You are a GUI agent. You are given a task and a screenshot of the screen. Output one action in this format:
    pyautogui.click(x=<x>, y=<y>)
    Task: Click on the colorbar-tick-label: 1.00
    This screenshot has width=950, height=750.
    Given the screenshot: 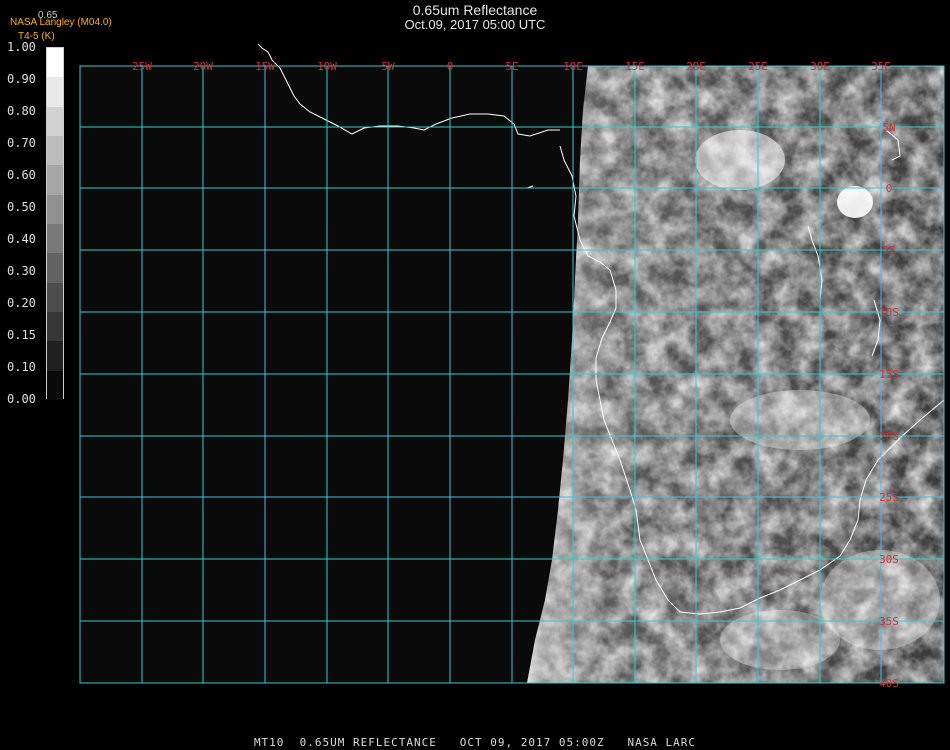 What is the action you would take?
    pyautogui.click(x=21, y=47)
    